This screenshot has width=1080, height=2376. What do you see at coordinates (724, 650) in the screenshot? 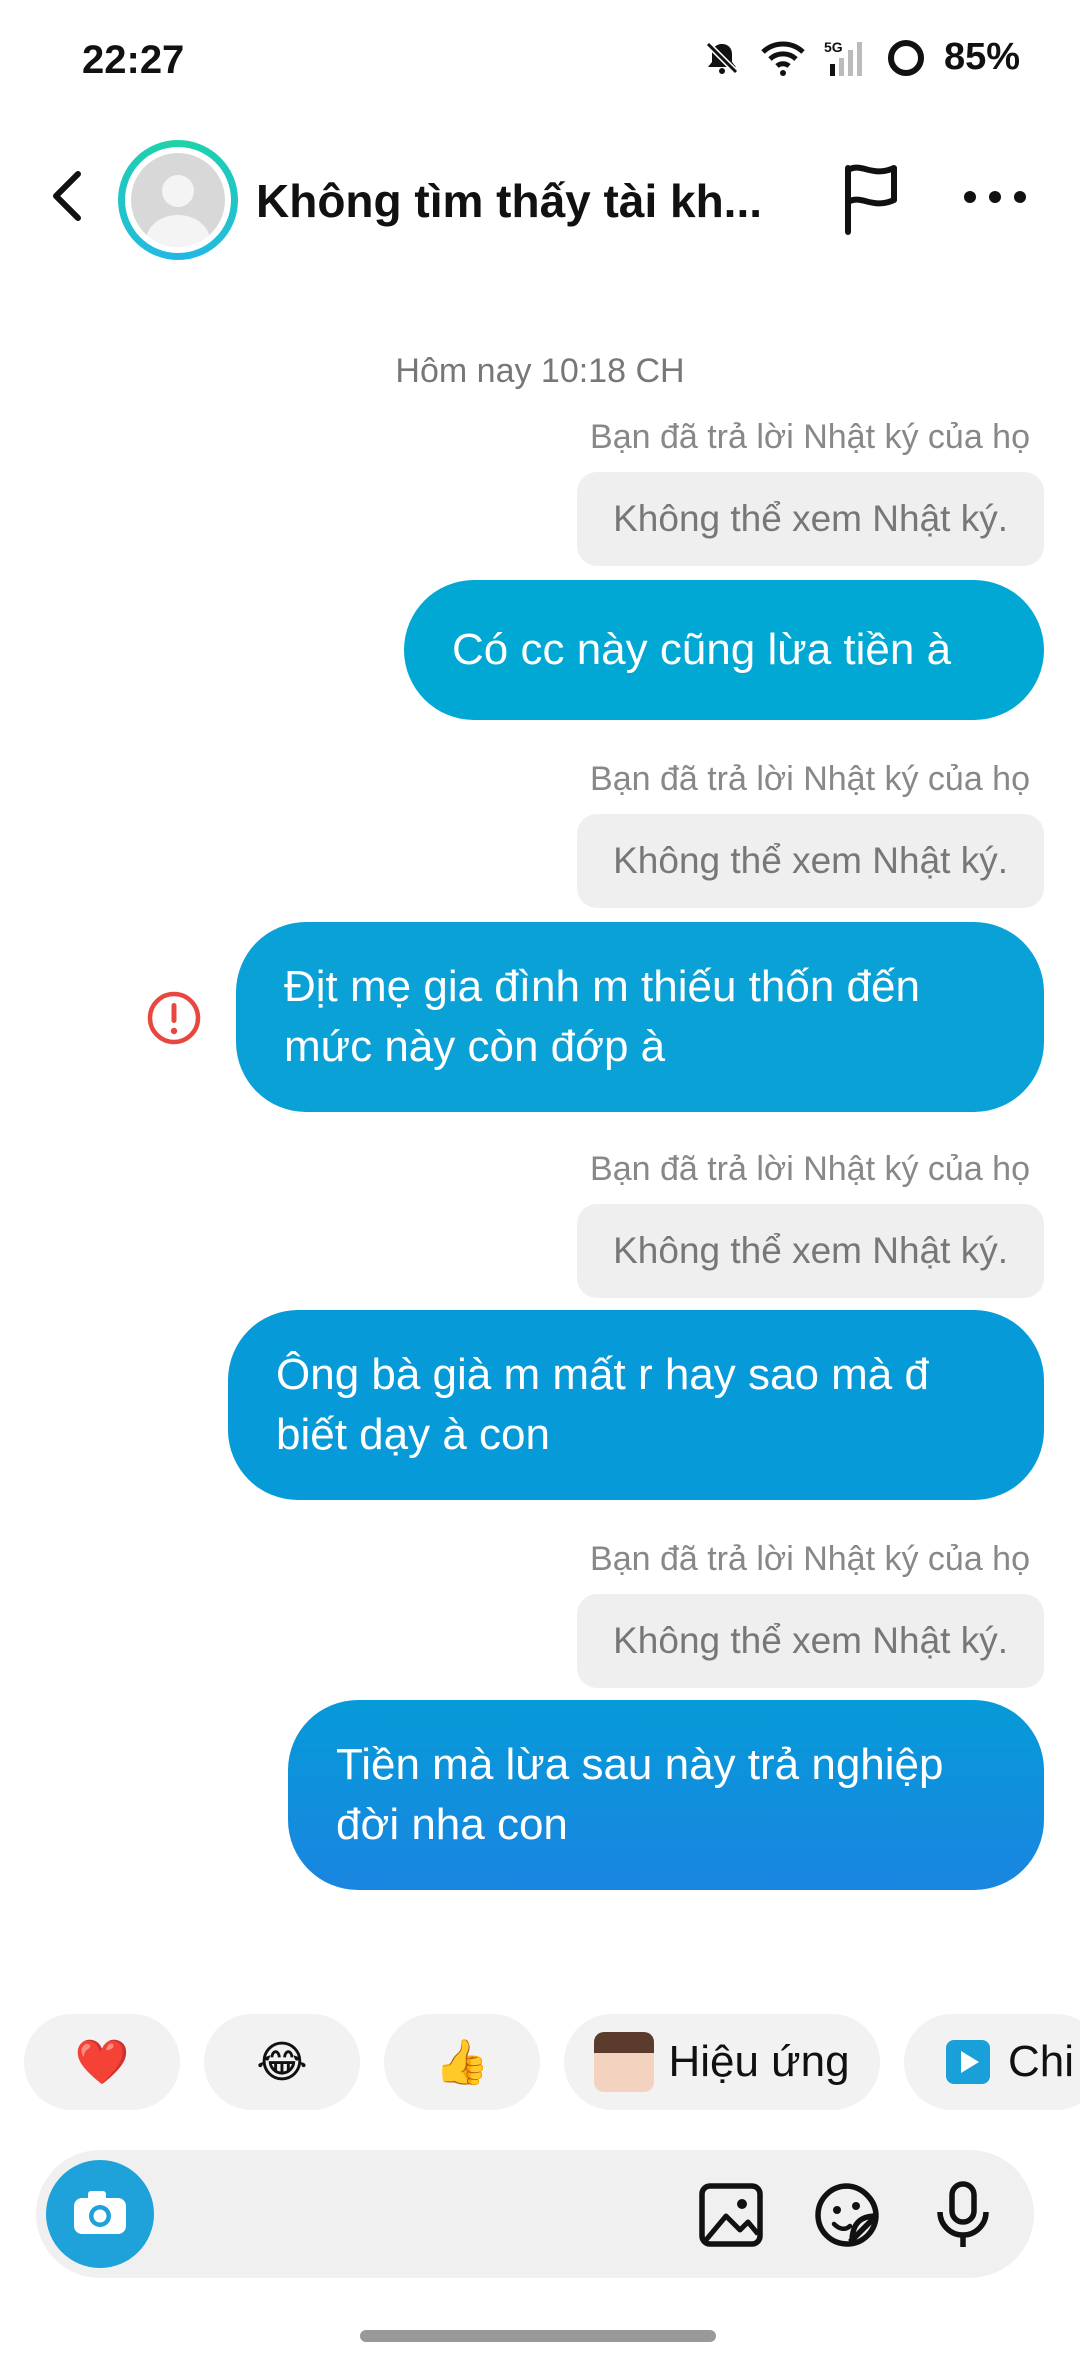
I see `message-bubble: Có cc này cũng lừa tiền à` at bounding box center [724, 650].